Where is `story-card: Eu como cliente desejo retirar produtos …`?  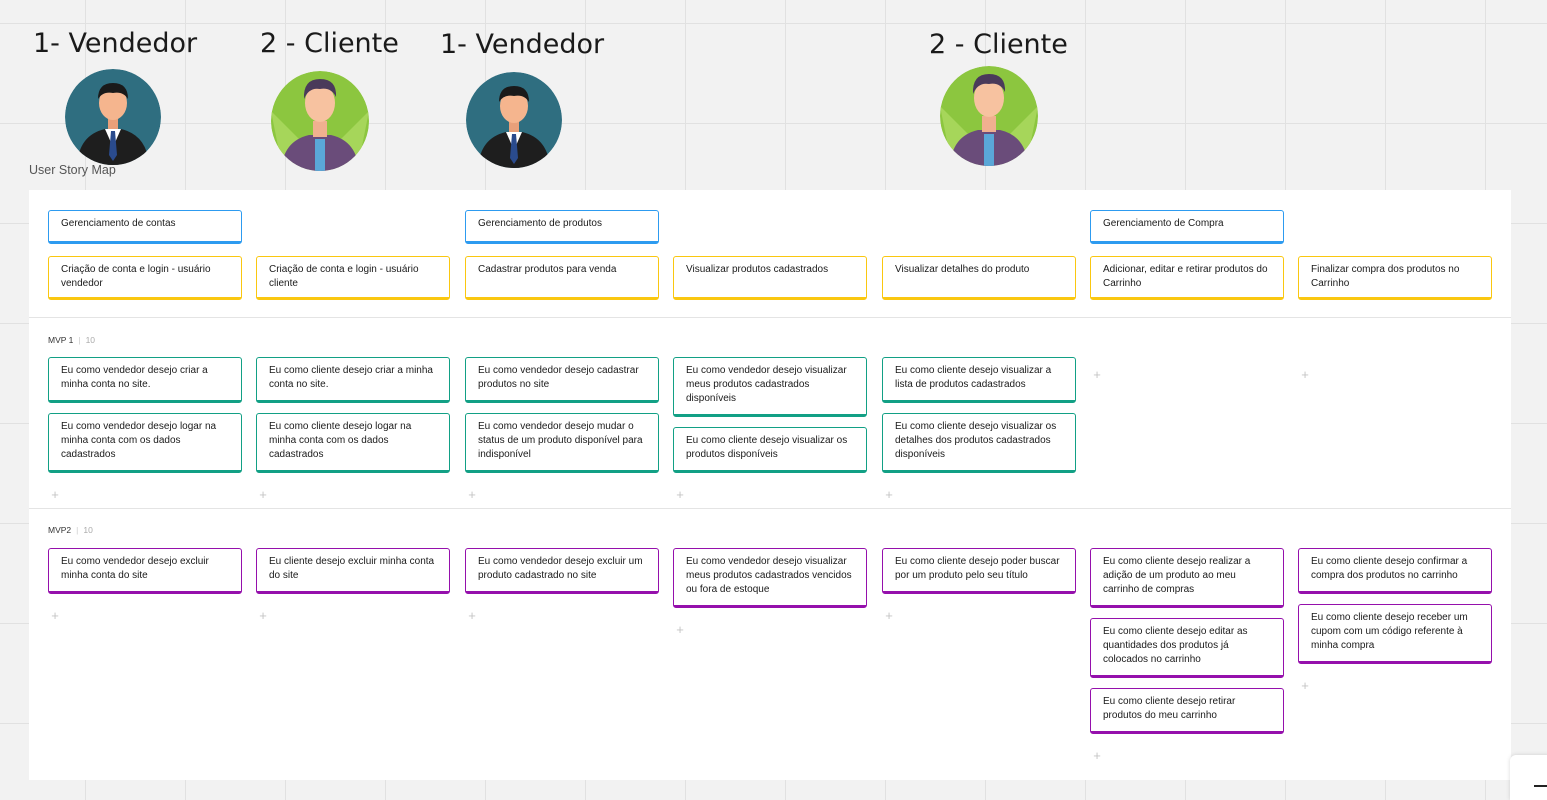 story-card: Eu como cliente desejo retirar produtos … is located at coordinates (1187, 711).